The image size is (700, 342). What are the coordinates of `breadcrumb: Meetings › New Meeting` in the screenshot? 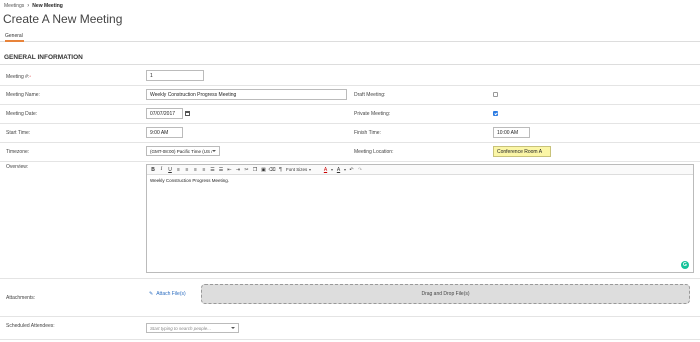 It's located at (33, 6).